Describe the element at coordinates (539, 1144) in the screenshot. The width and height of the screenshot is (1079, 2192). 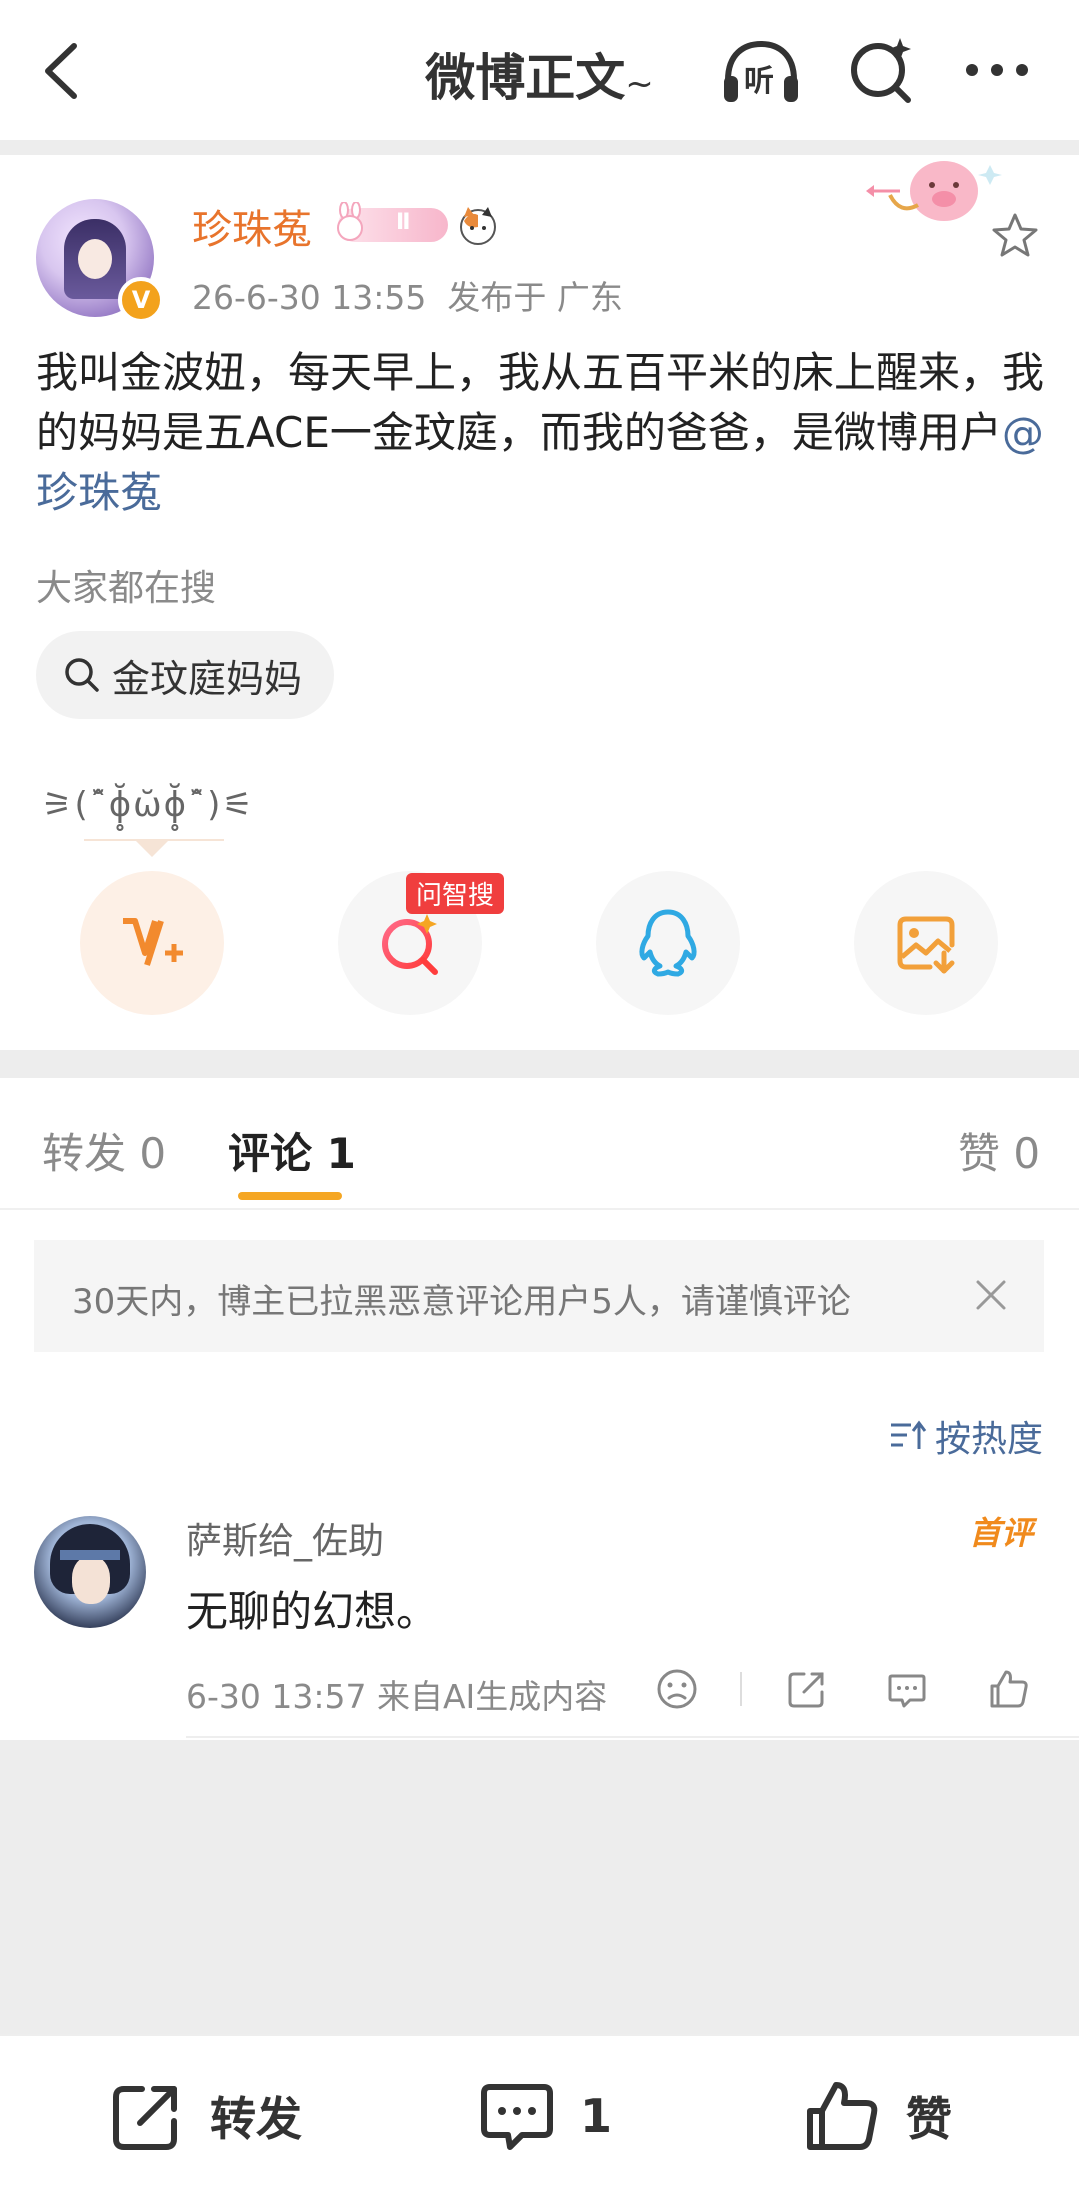
I see `interaction-tabs: 转发 0 评论 1 赞 0` at that location.